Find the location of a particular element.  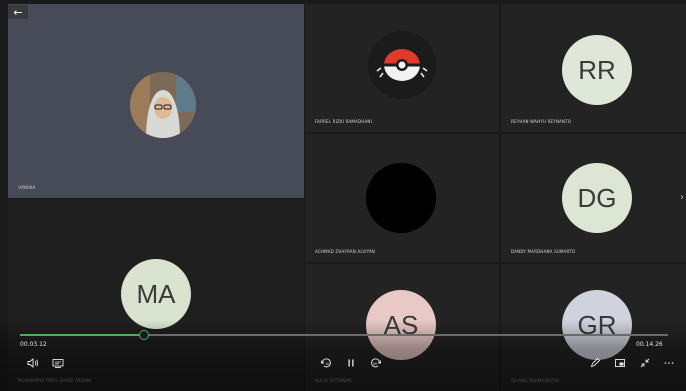

svg-text: 30 is located at coordinates (375, 364).